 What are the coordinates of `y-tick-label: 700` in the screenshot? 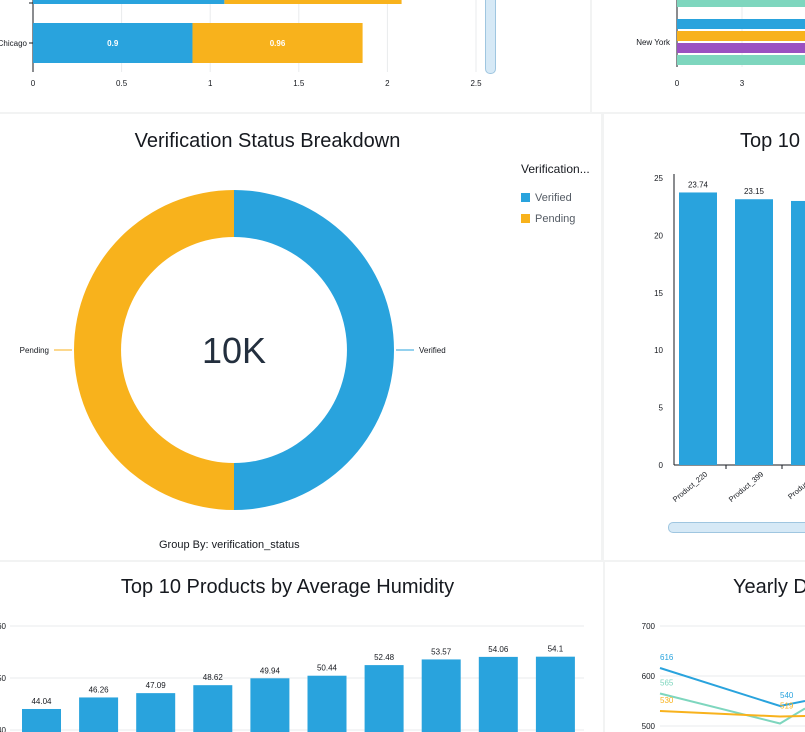 It's located at (649, 626).